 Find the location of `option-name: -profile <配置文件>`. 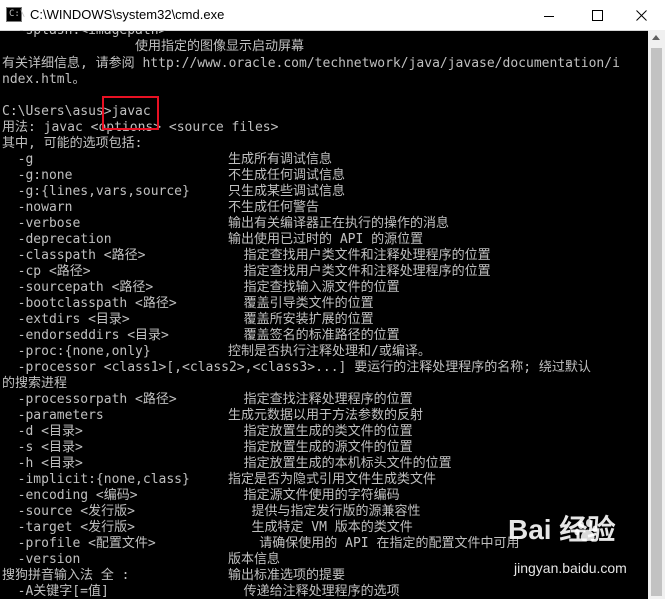

option-name: -profile <配置文件> is located at coordinates (79, 543).